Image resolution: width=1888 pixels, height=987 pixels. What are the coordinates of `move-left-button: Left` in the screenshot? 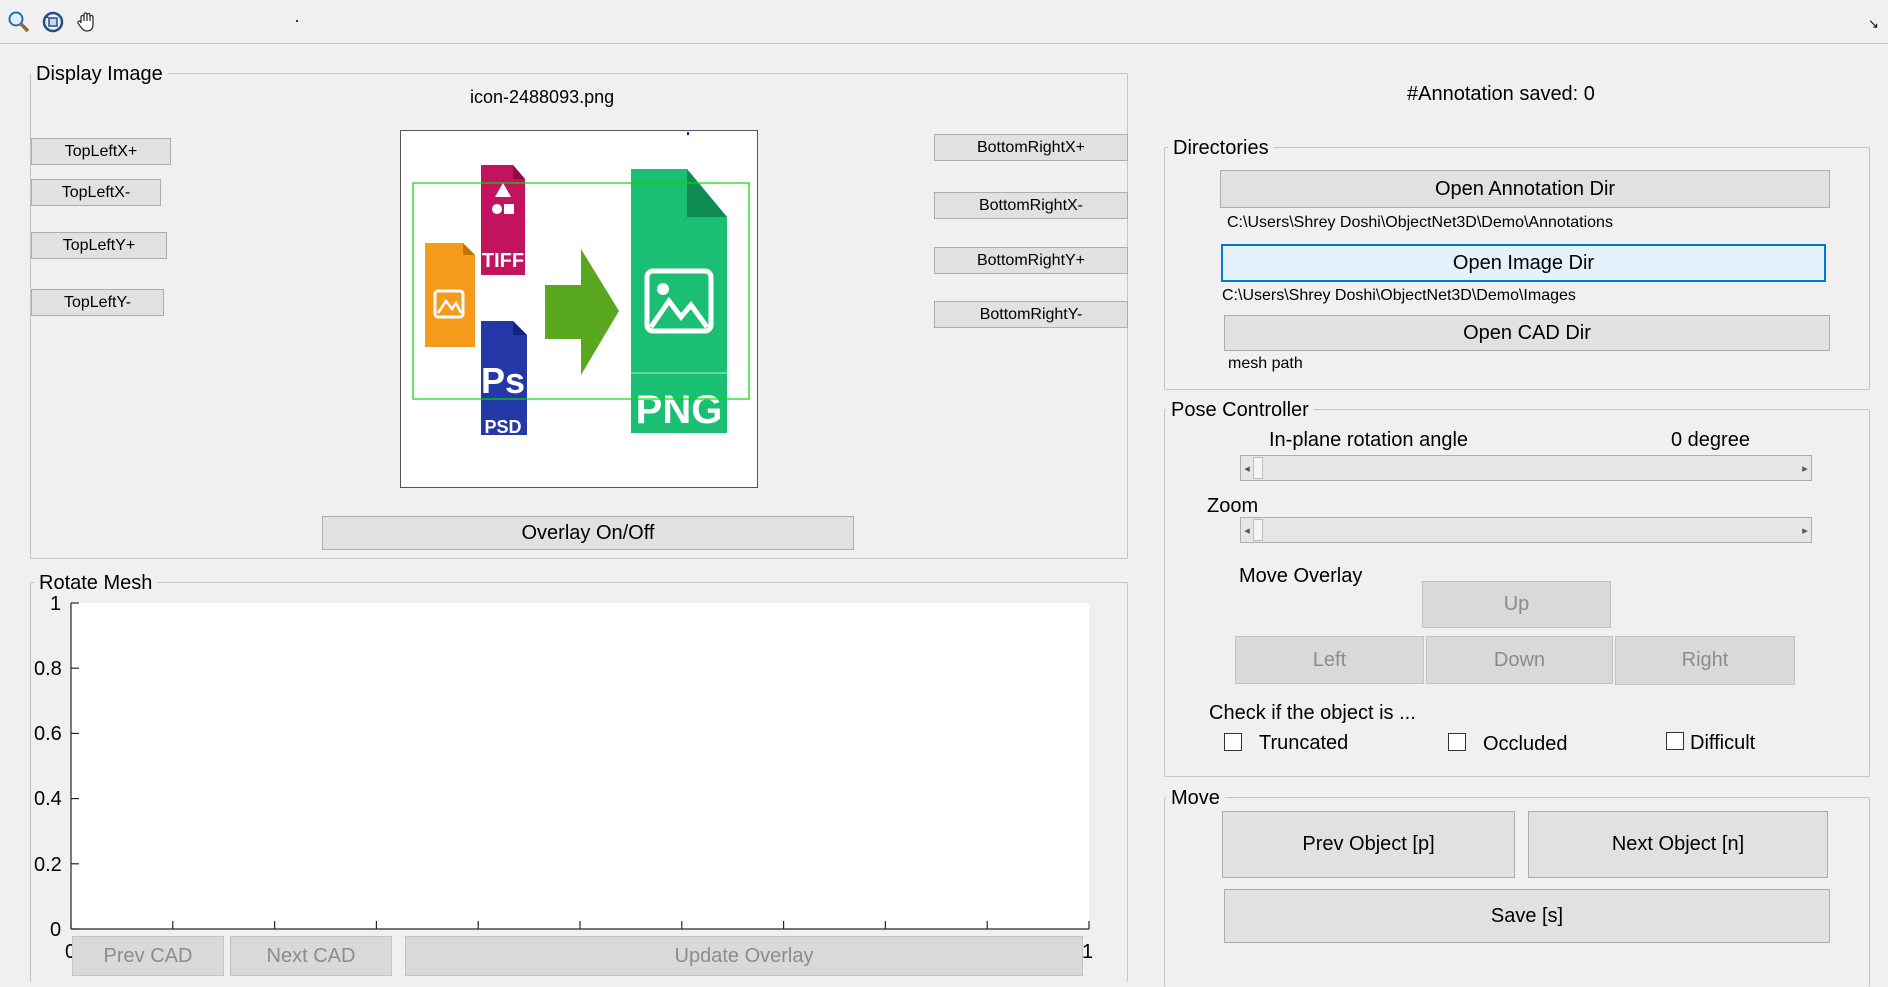 It's located at (1329, 660).